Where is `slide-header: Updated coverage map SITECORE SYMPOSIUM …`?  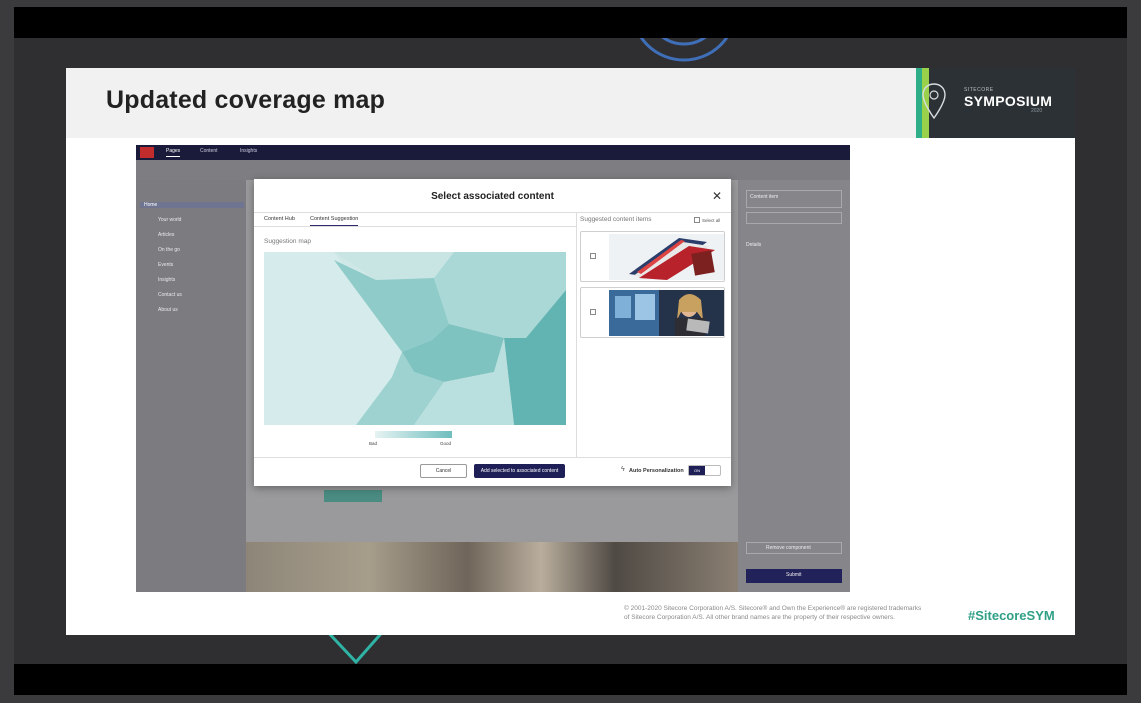 slide-header: Updated coverage map SITECORE SYMPOSIUM … is located at coordinates (570, 103).